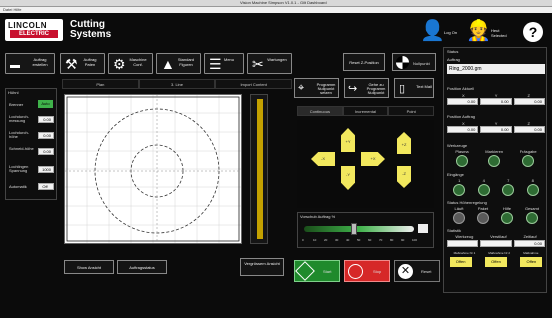 The height and width of the screenshot is (318, 552). I want to click on stop-button: Stop, so click(367, 271).